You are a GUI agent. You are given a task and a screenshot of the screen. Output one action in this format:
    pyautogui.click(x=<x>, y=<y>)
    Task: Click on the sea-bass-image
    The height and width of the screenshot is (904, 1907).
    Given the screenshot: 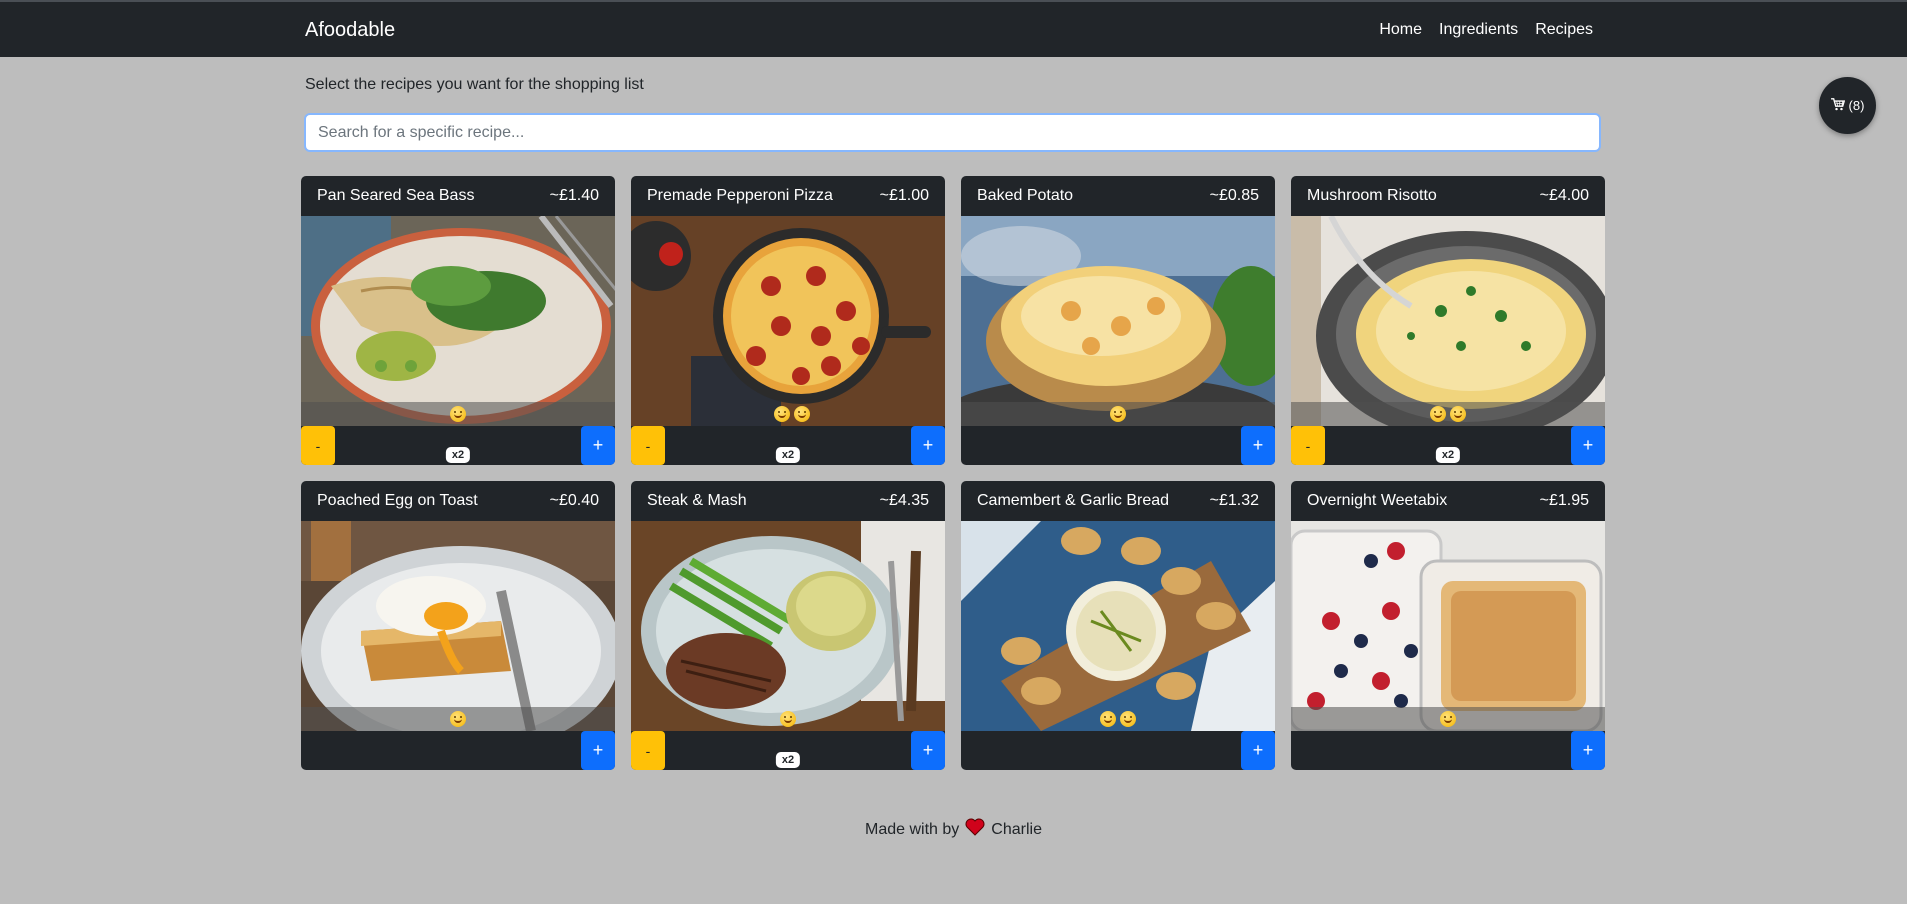 What is the action you would take?
    pyautogui.click(x=458, y=321)
    